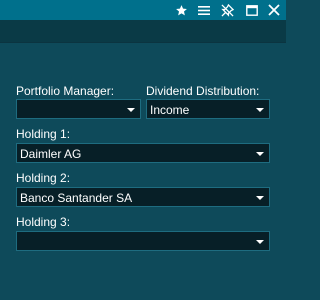 This screenshot has height=300, width=320. Describe the element at coordinates (181, 10) in the screenshot. I see `star-icon` at that location.